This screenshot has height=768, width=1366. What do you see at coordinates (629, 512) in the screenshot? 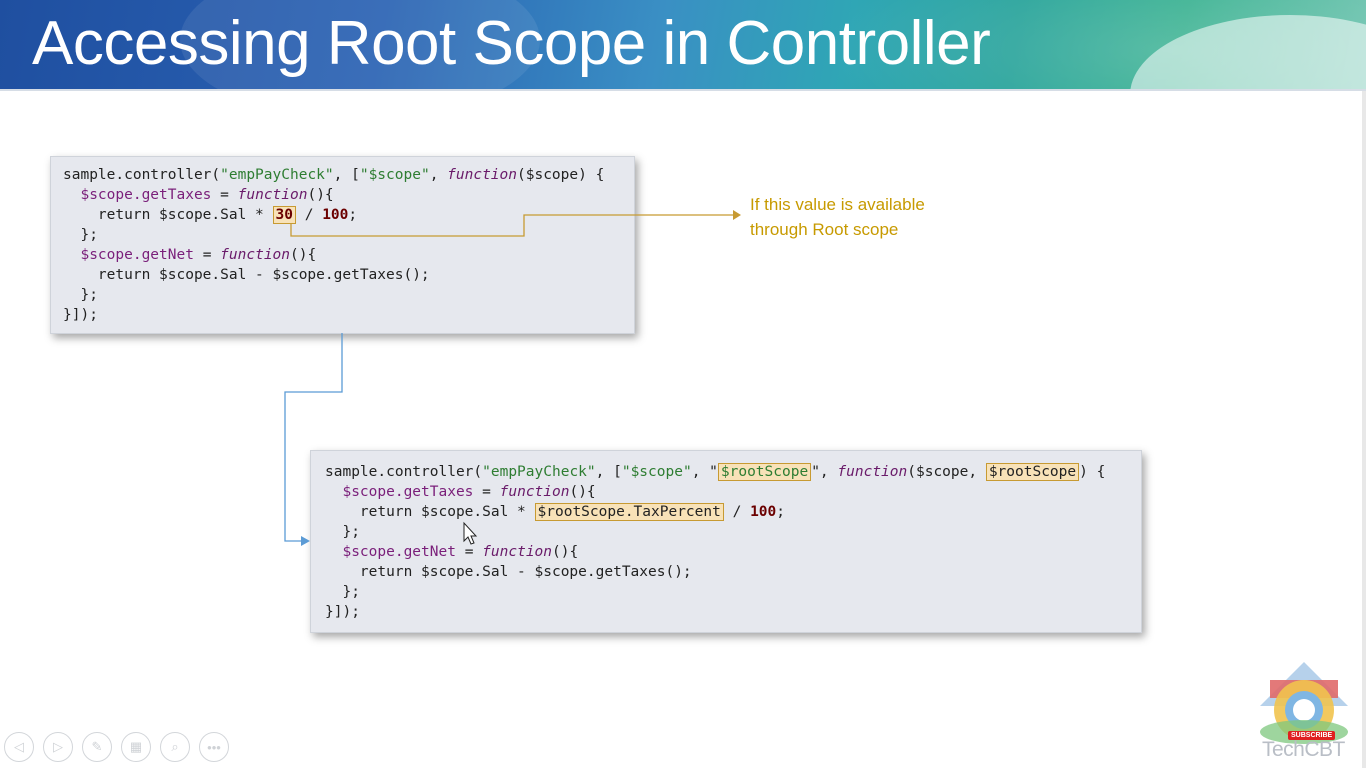
I see `highlight-tax-percent: $rootScope.TaxPercent` at bounding box center [629, 512].